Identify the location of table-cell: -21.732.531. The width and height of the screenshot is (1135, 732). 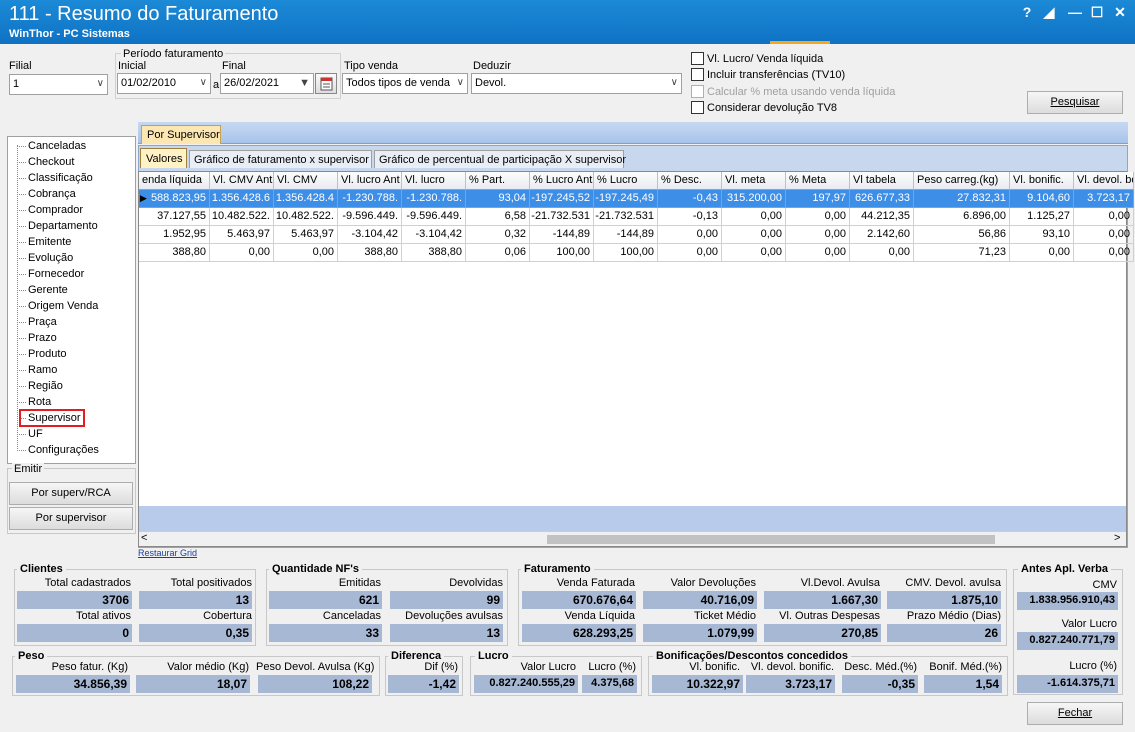
(626, 217).